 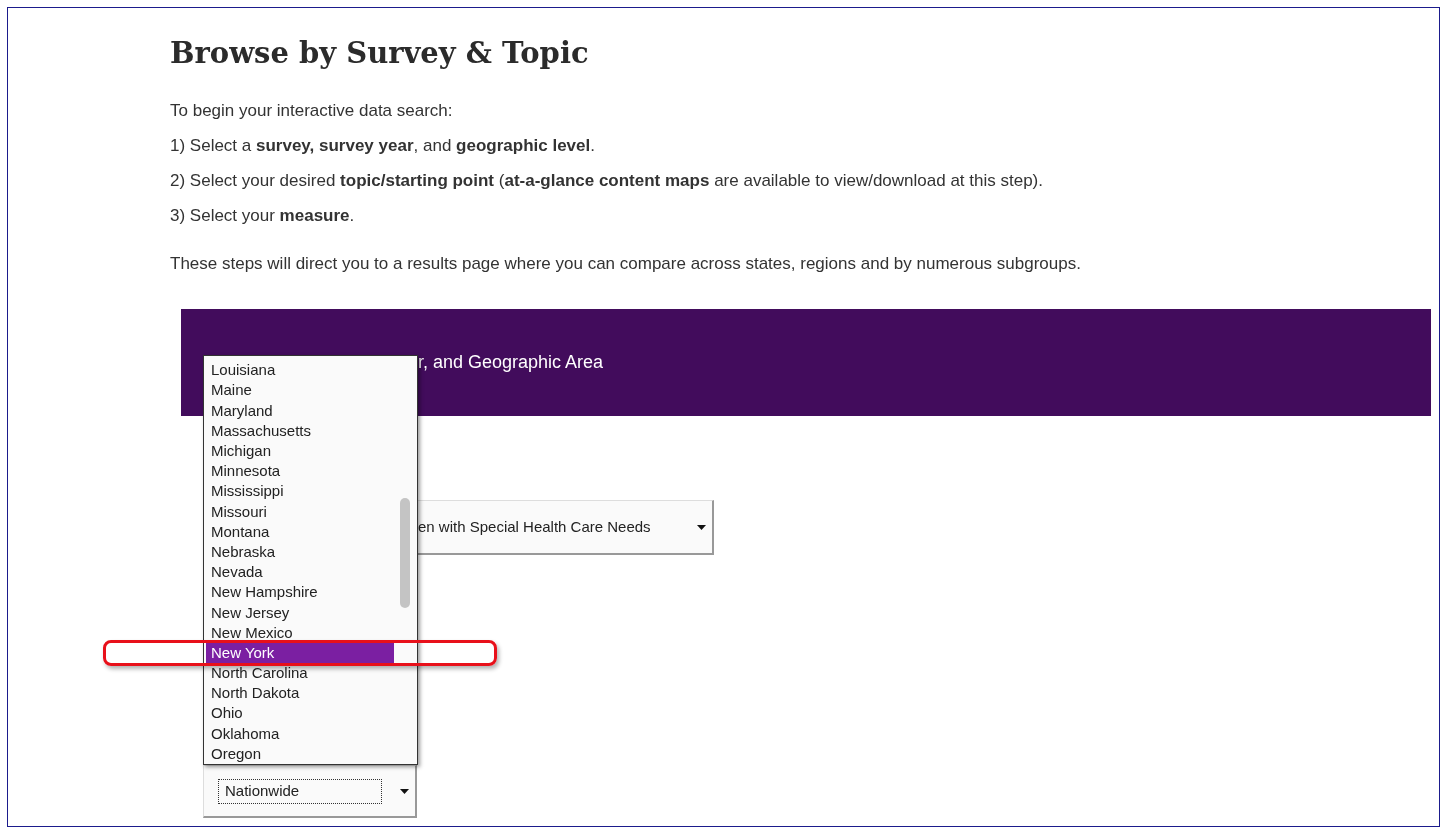 What do you see at coordinates (300, 471) in the screenshot?
I see `state-option: Minnesota` at bounding box center [300, 471].